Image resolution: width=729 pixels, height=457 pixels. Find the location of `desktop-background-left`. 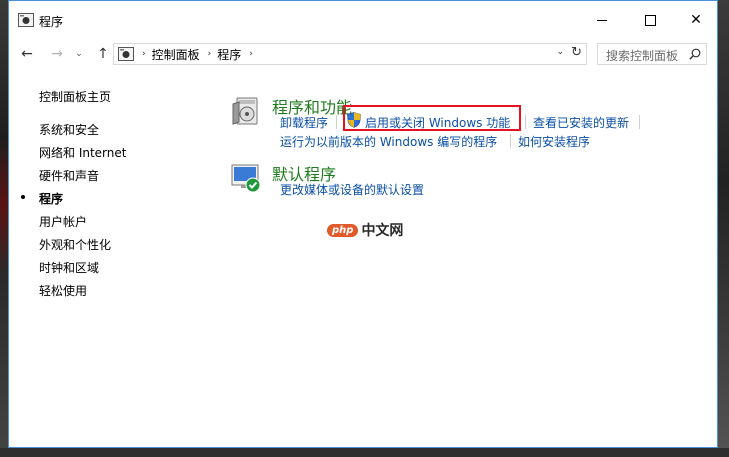

desktop-background-left is located at coordinates (4, 228).